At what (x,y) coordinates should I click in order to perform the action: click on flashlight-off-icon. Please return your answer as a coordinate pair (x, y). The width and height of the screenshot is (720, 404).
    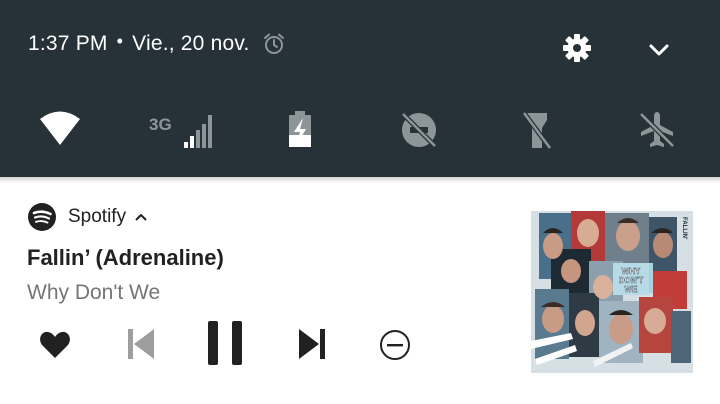
    Looking at the image, I should click on (537, 130).